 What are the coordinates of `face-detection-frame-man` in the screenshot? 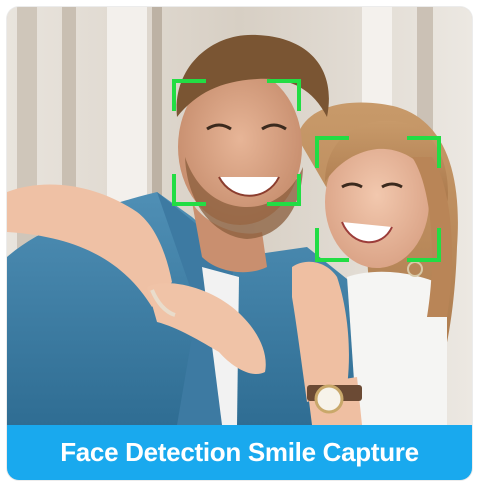 It's located at (236, 142).